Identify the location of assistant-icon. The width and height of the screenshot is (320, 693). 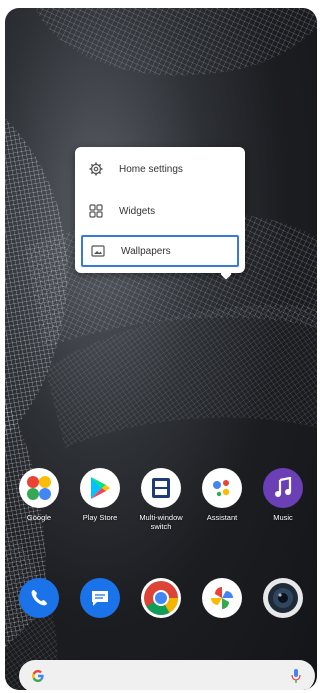
(222, 488).